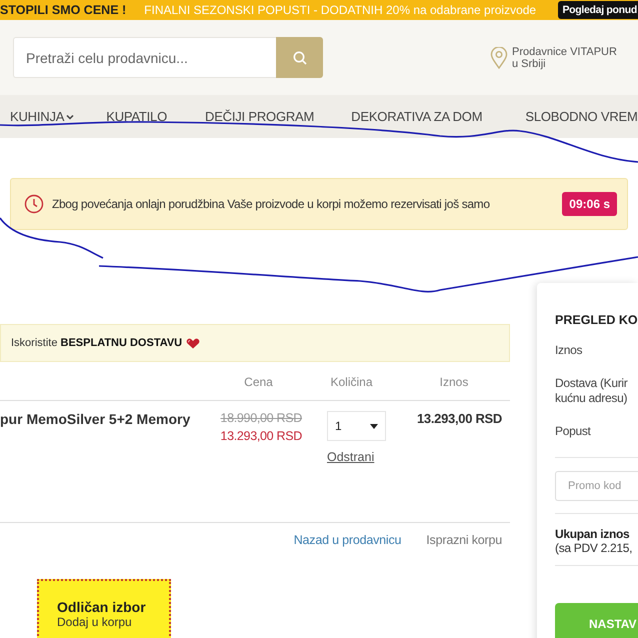 The width and height of the screenshot is (638, 638). What do you see at coordinates (569, 350) in the screenshot?
I see `summary-label: Iznos` at bounding box center [569, 350].